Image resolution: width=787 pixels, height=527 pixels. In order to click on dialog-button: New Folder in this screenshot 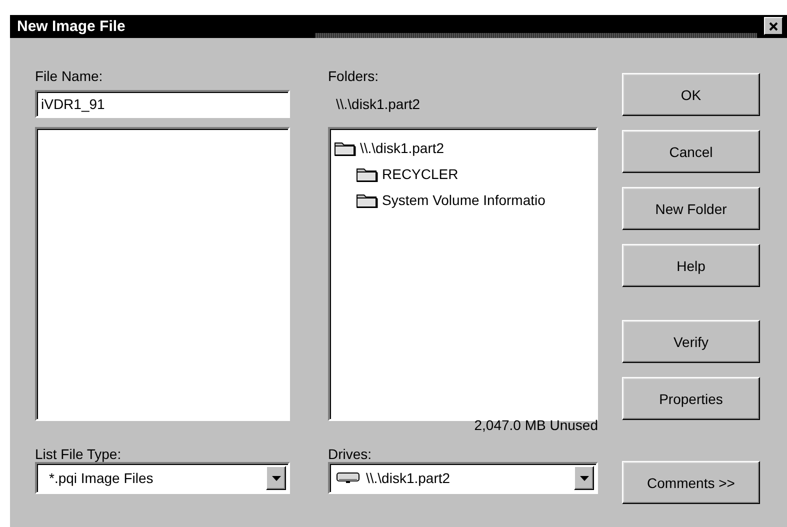, I will do `click(691, 208)`.